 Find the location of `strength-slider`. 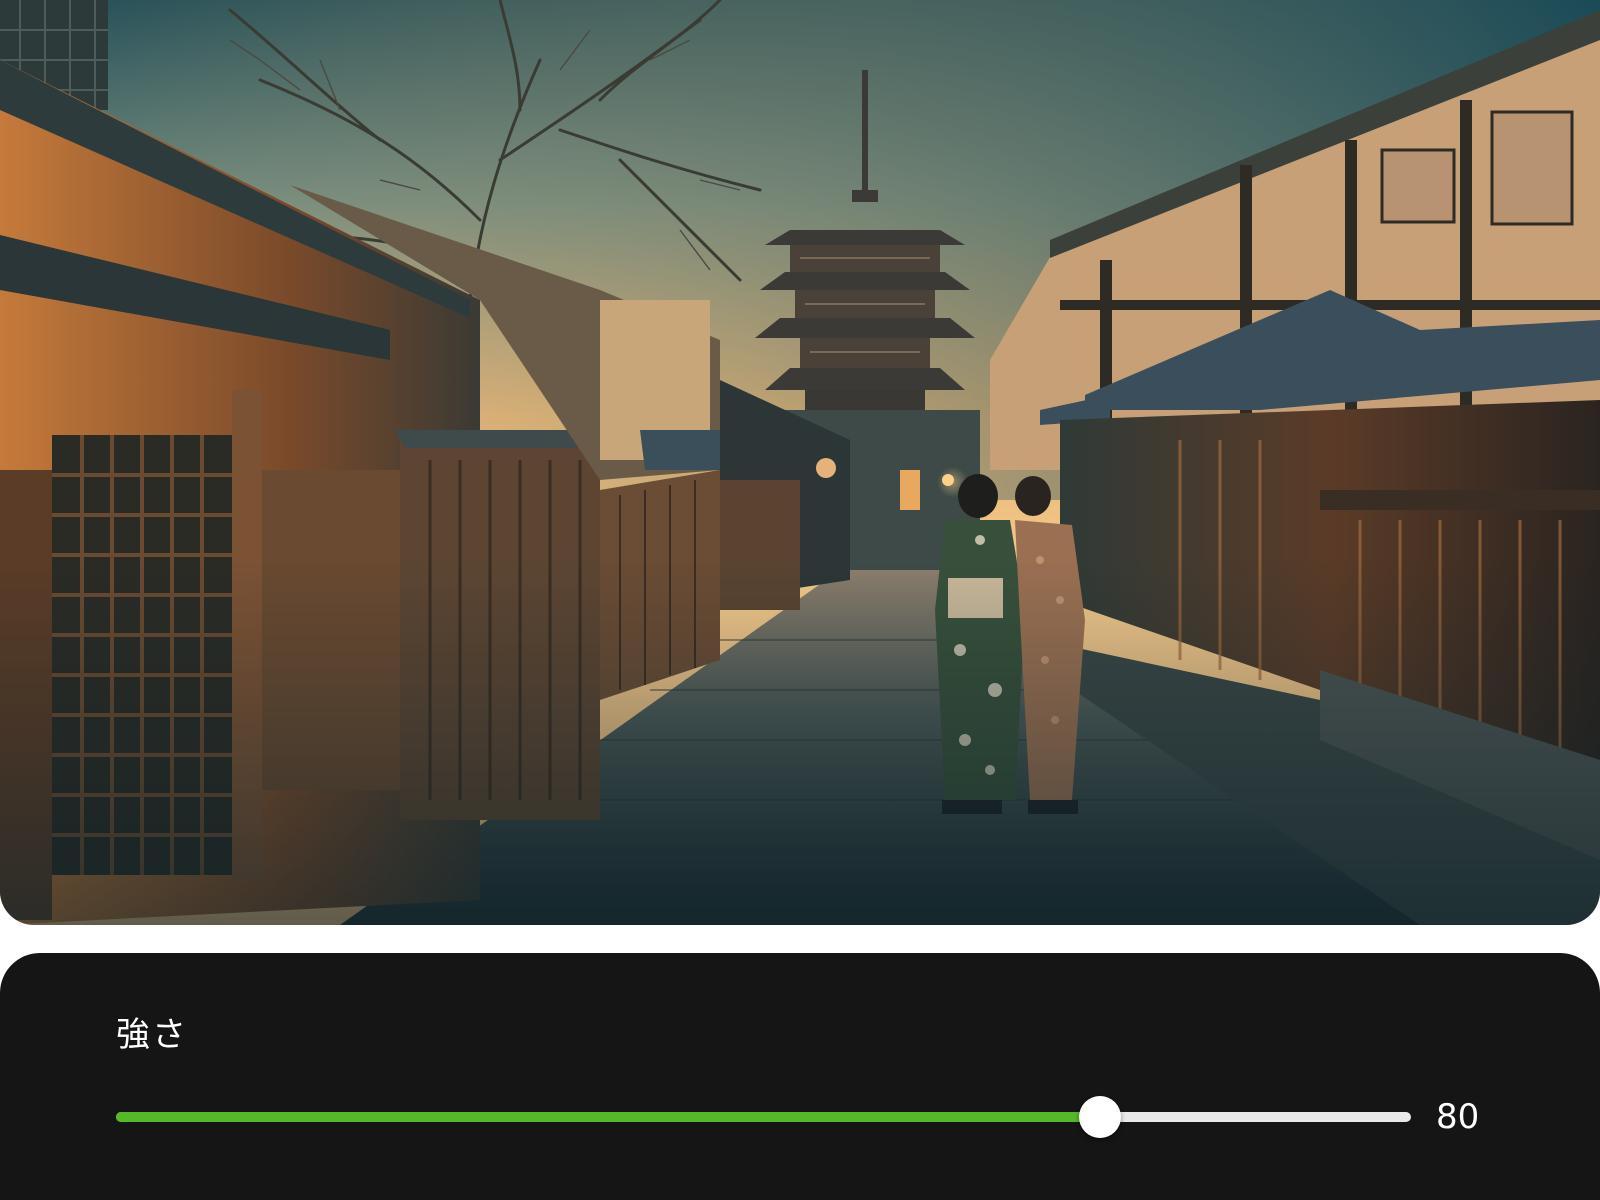

strength-slider is located at coordinates (763, 1117).